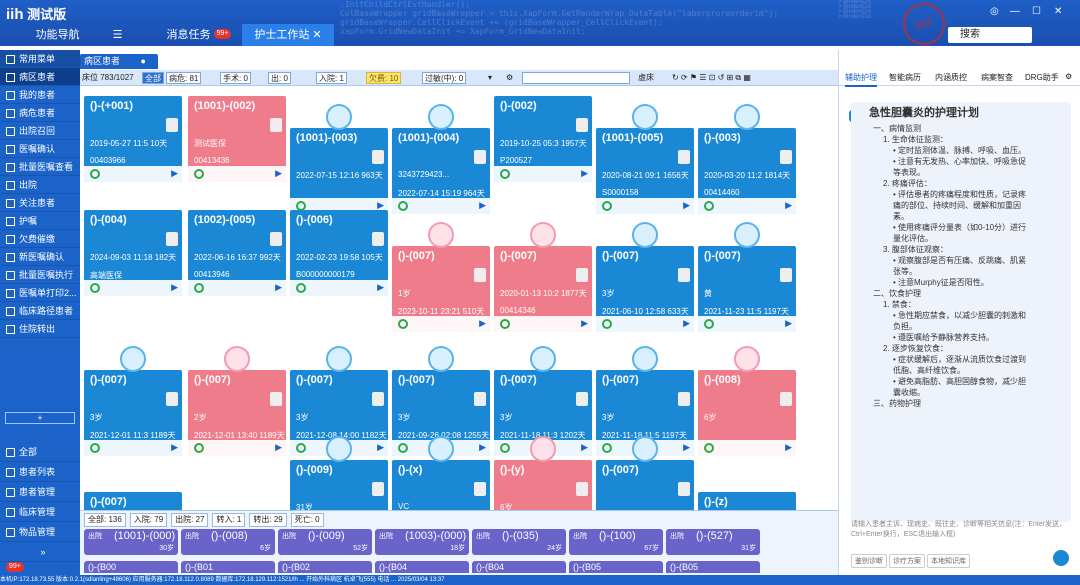 This screenshot has height=585, width=1080. Describe the element at coordinates (1015, 11) in the screenshot. I see `minimize-icon: —` at that location.